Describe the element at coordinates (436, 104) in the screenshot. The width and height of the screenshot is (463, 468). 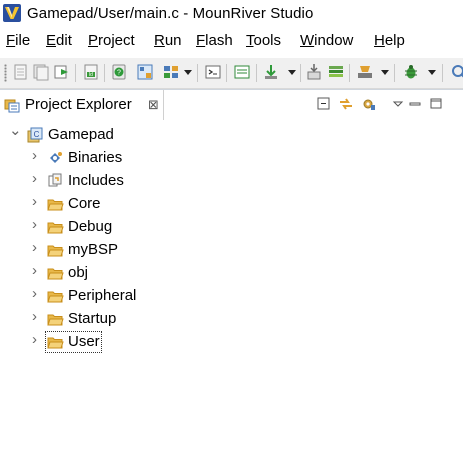
I see `maximize-icon` at that location.